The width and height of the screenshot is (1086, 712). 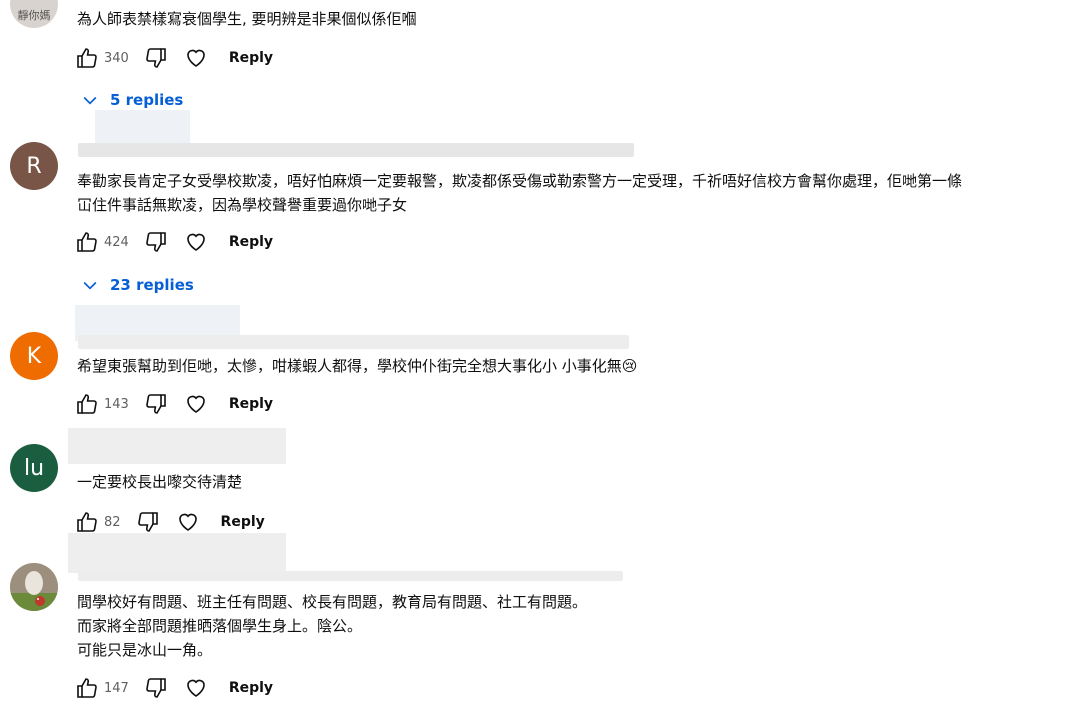 I want to click on avatar, so click(x=34, y=587).